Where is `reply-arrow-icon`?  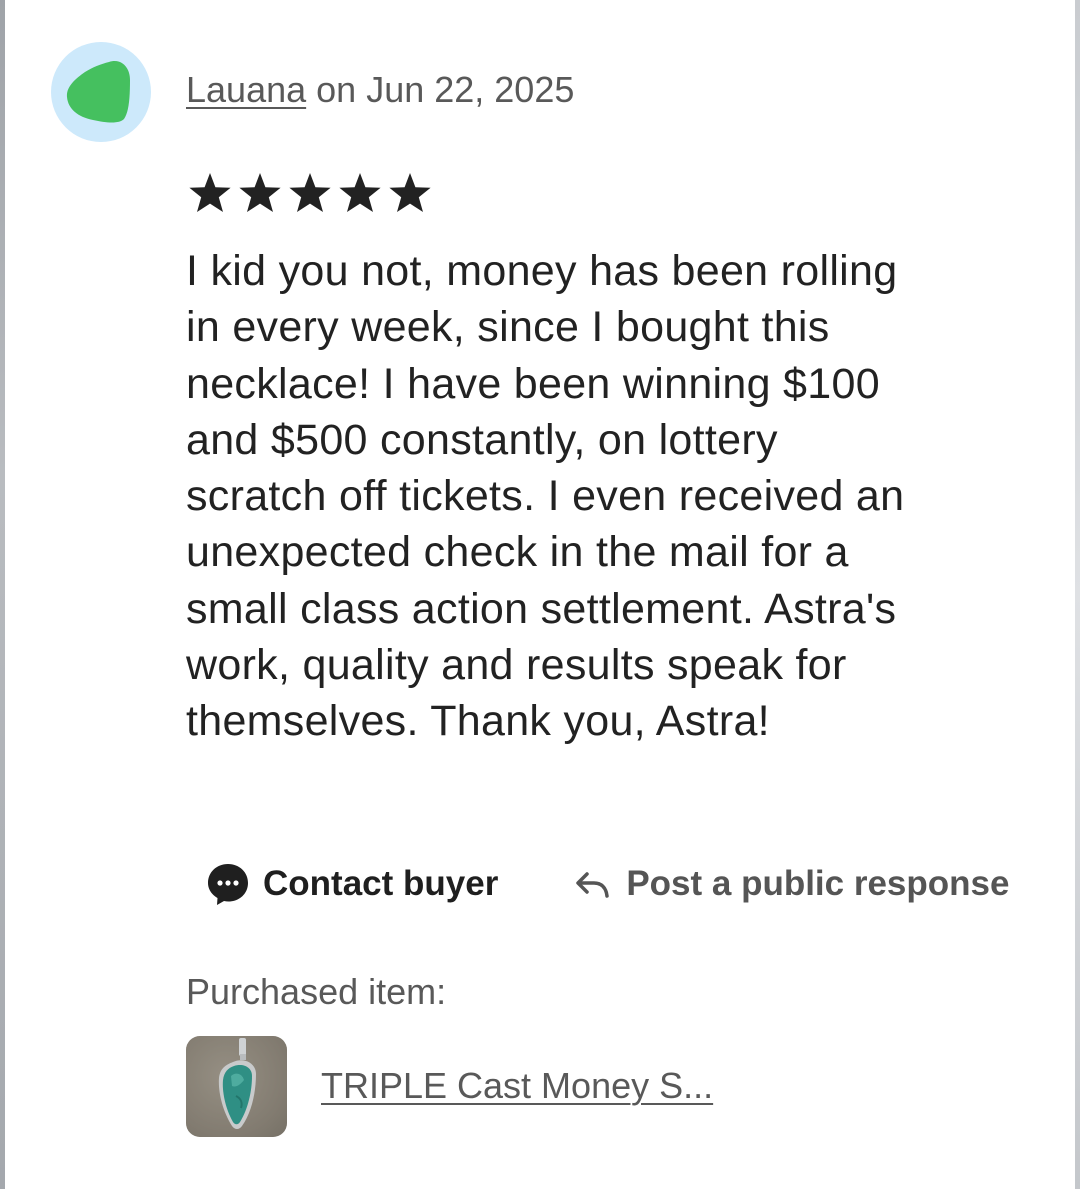 reply-arrow-icon is located at coordinates (593, 885).